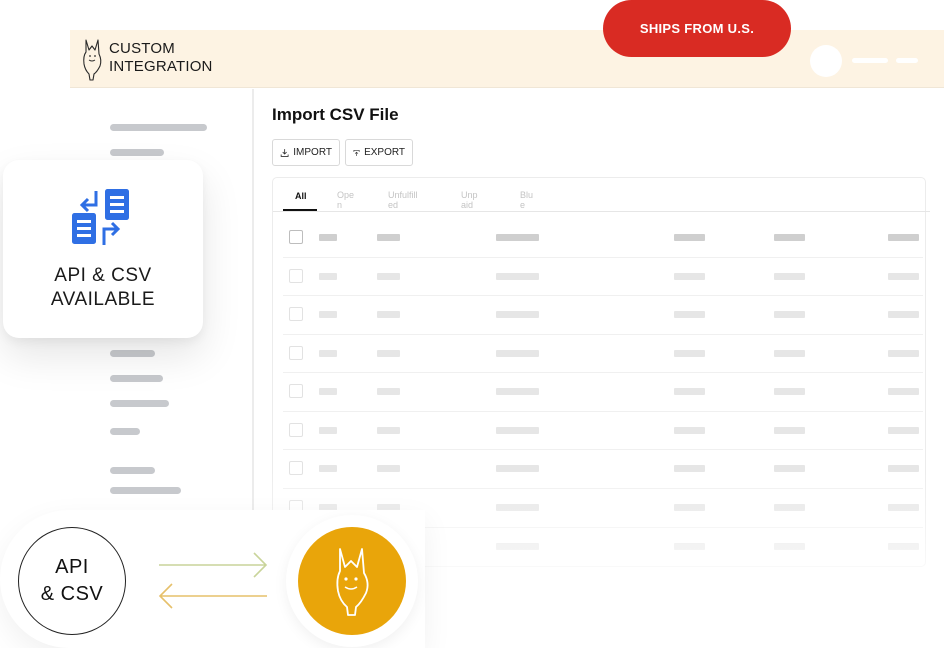 Image resolution: width=944 pixels, height=648 pixels. Describe the element at coordinates (100, 217) in the screenshot. I see `api-csv-transfer-icon` at that location.